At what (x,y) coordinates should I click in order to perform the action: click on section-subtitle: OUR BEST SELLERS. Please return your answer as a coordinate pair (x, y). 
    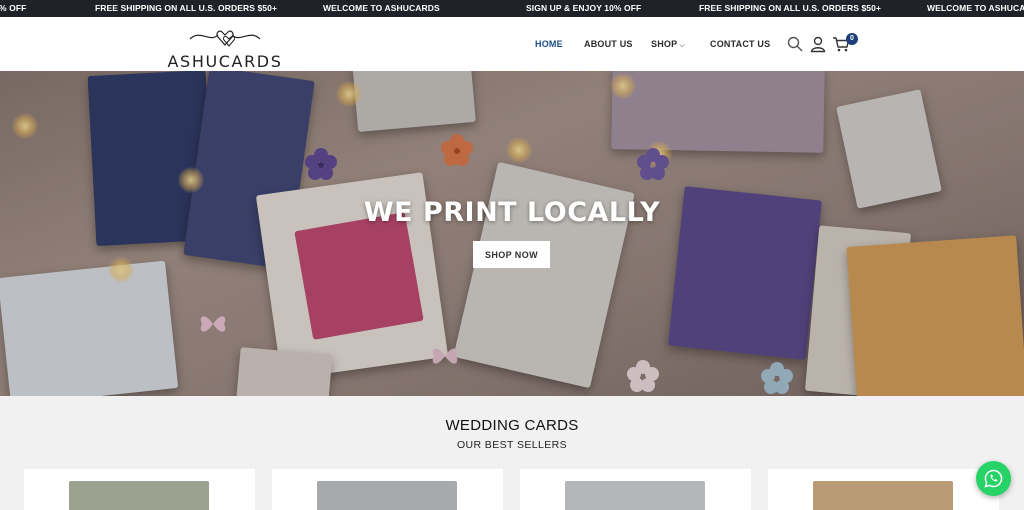
    Looking at the image, I should click on (512, 445).